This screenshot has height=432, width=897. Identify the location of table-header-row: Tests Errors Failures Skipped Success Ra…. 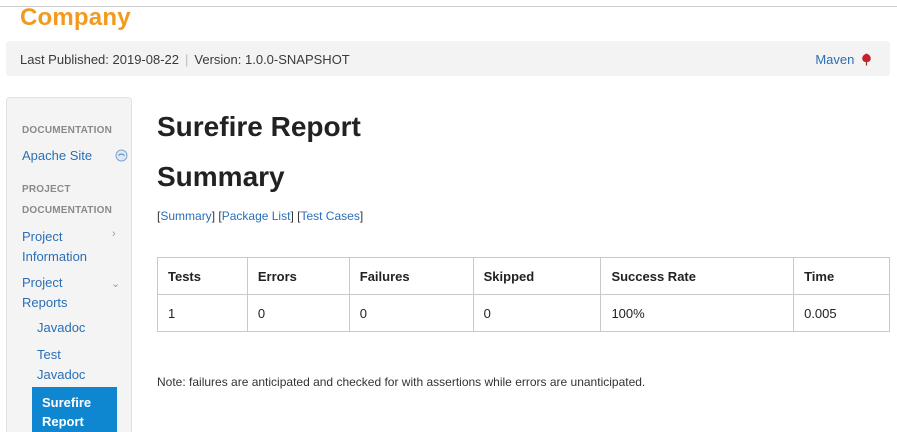
(523, 276).